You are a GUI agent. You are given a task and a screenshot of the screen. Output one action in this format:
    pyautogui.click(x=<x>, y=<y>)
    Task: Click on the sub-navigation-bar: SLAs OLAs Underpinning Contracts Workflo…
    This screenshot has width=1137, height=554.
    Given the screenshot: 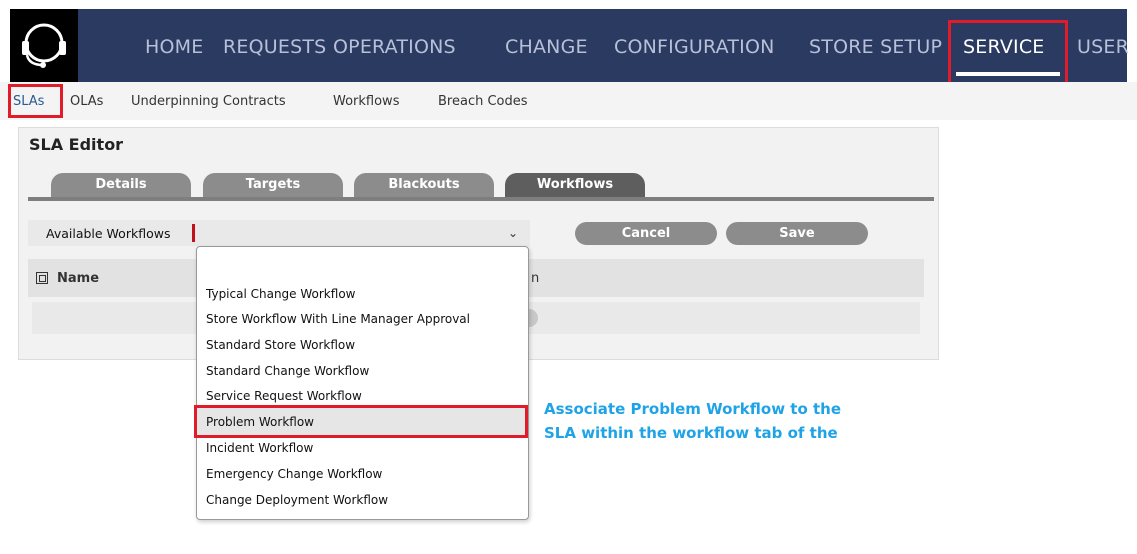 What is the action you would take?
    pyautogui.click(x=568, y=101)
    